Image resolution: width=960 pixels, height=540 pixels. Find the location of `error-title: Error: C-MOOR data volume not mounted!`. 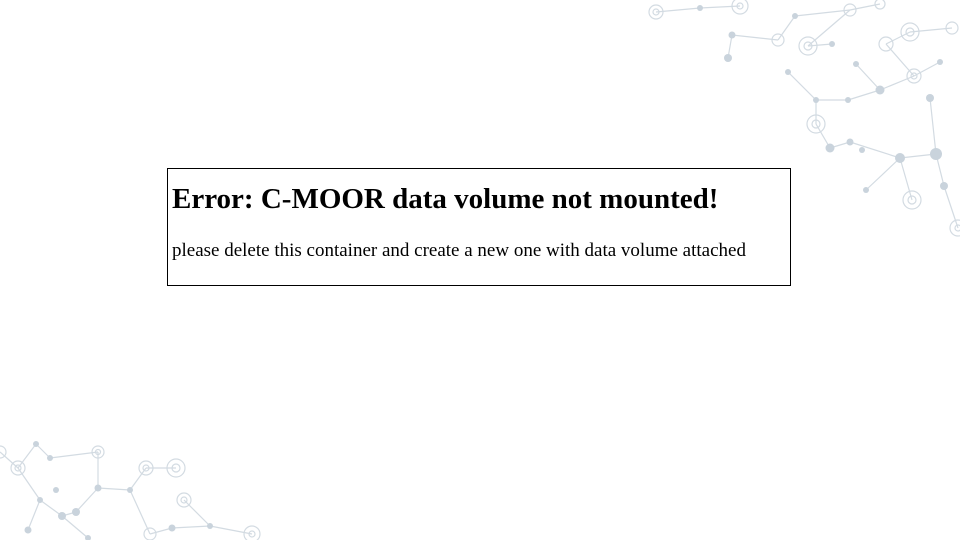

error-title: Error: C-MOOR data volume not mounted! is located at coordinates (445, 199).